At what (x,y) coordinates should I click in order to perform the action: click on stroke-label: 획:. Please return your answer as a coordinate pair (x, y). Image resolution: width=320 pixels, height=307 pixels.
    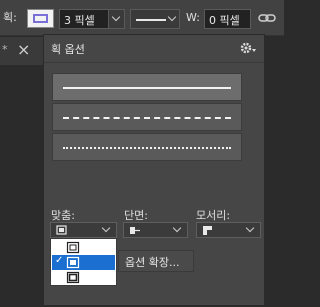
    Looking at the image, I should click on (10, 17).